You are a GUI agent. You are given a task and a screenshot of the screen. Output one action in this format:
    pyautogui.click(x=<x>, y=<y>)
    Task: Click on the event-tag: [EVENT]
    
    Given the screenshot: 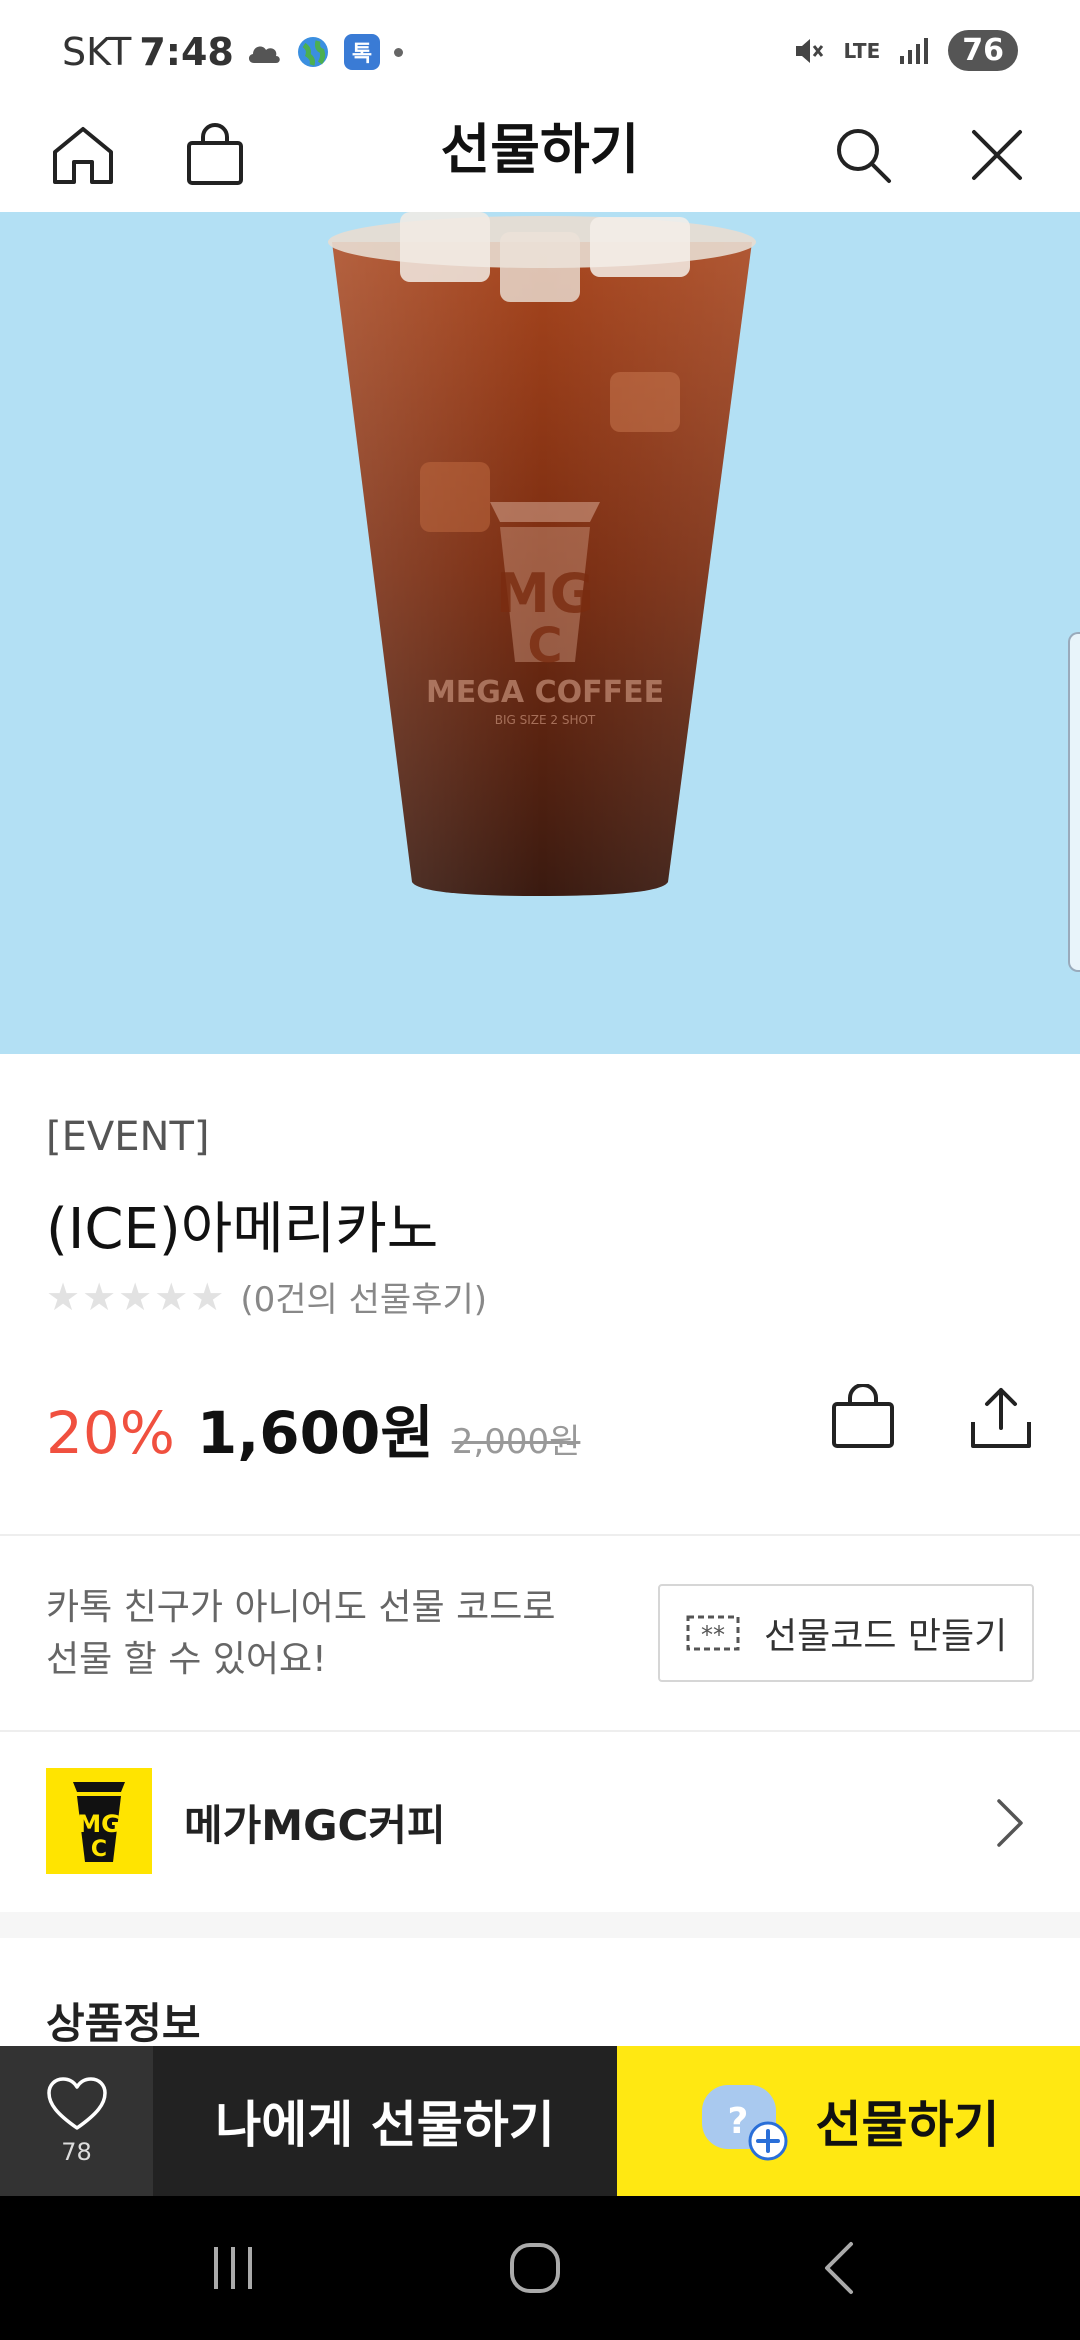 What is the action you would take?
    pyautogui.click(x=128, y=1137)
    